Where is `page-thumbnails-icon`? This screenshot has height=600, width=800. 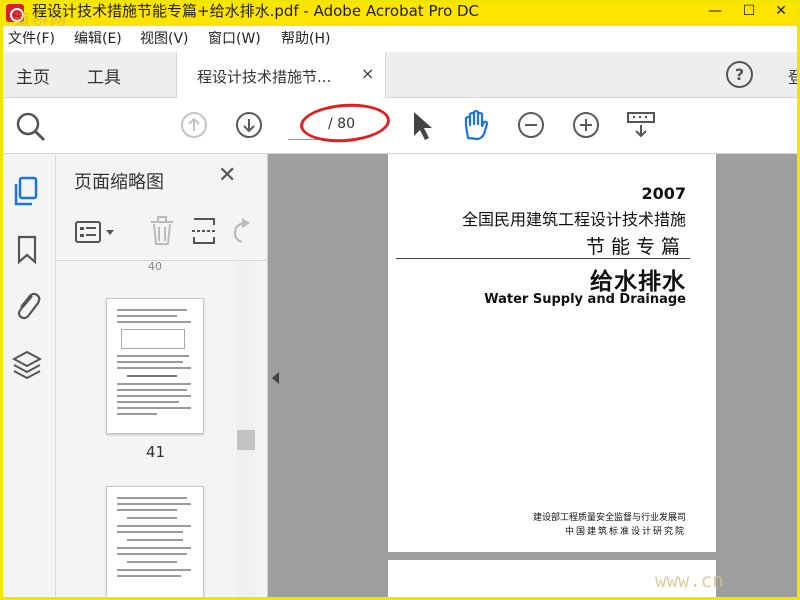 page-thumbnails-icon is located at coordinates (27, 192).